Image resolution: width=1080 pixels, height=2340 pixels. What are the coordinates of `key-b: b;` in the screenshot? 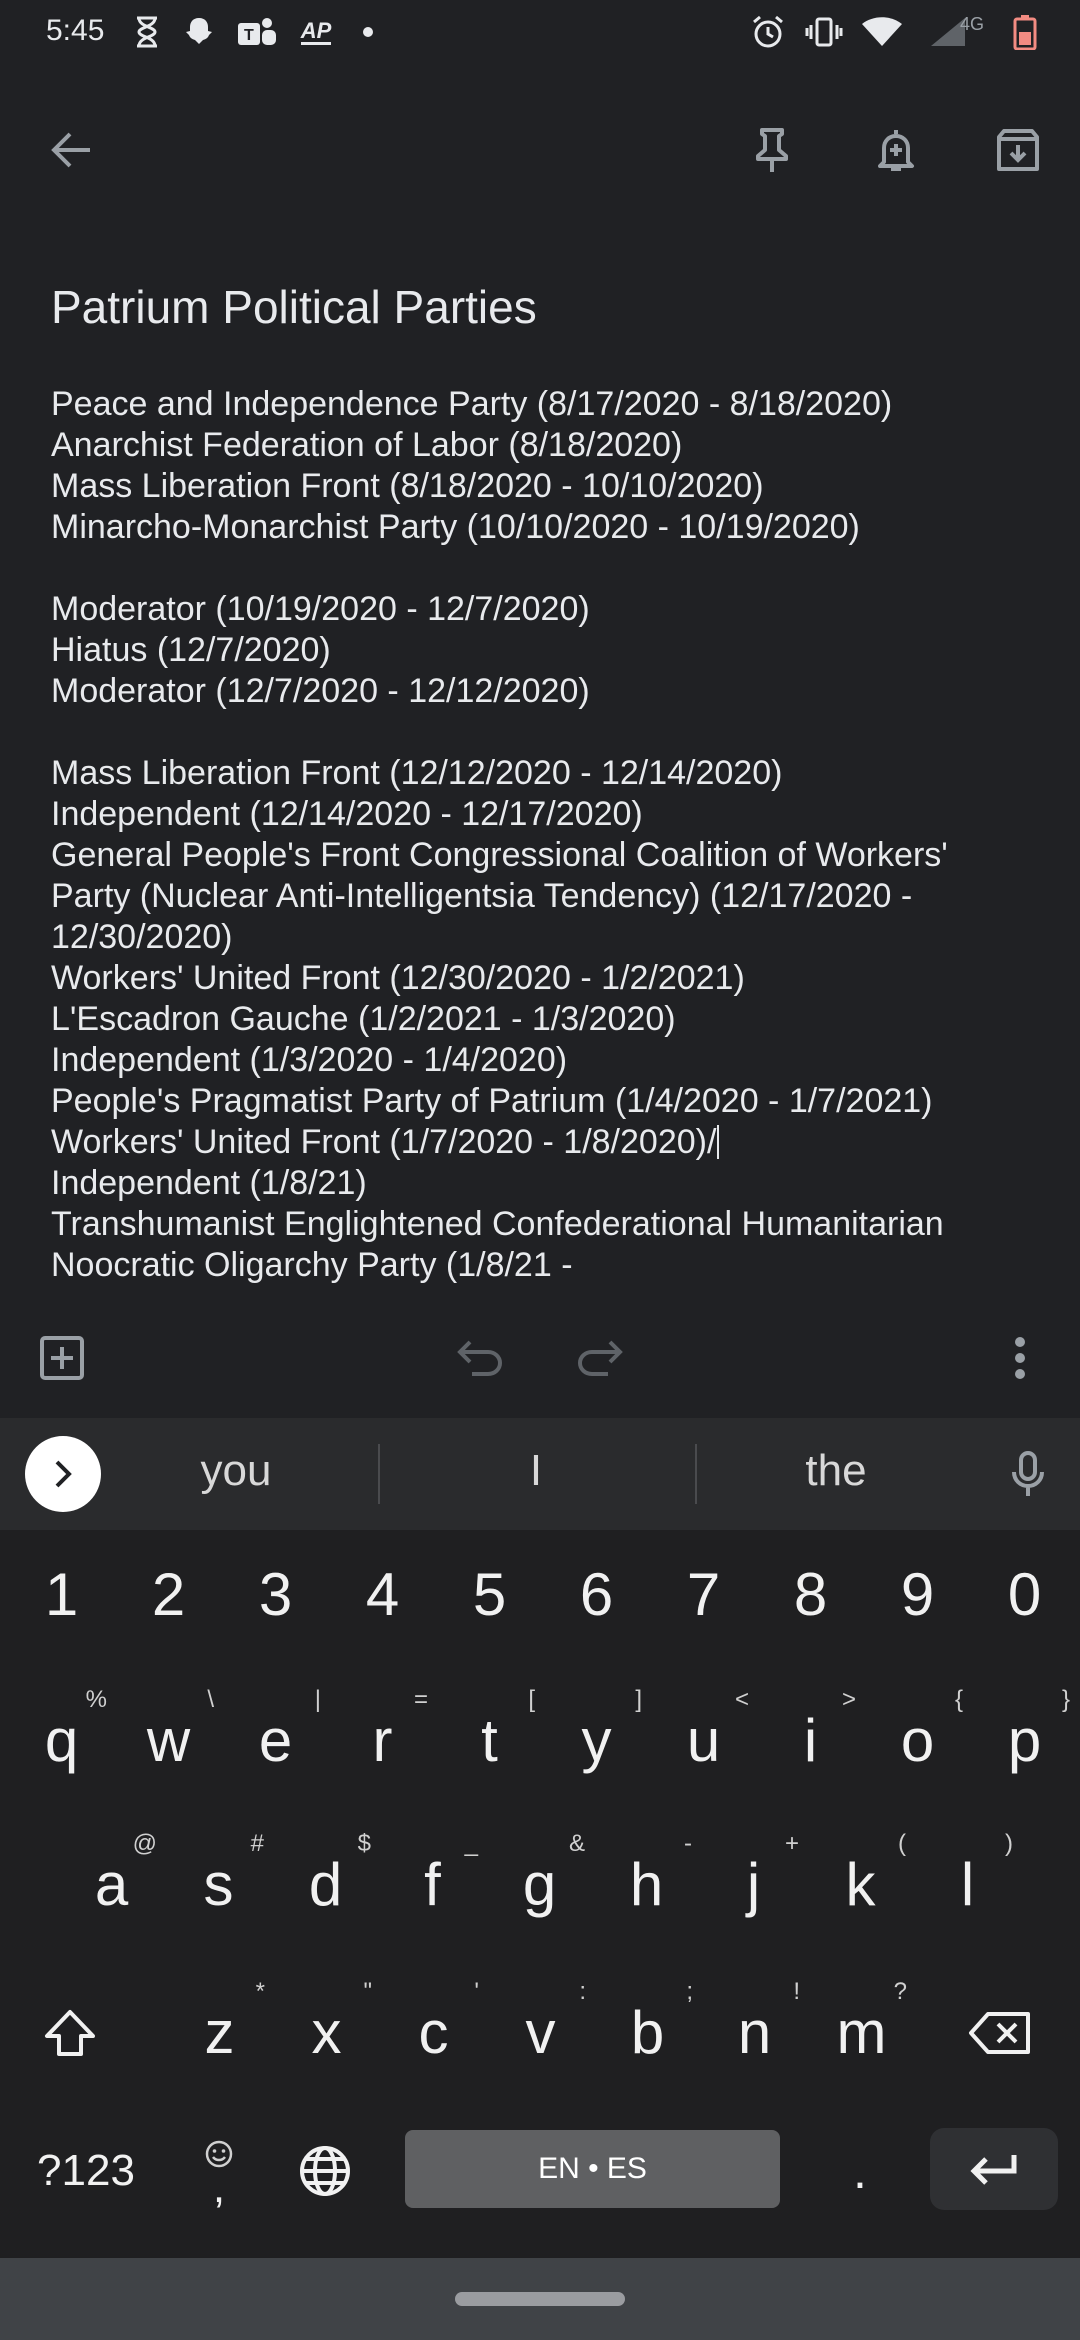 It's located at (647, 2032).